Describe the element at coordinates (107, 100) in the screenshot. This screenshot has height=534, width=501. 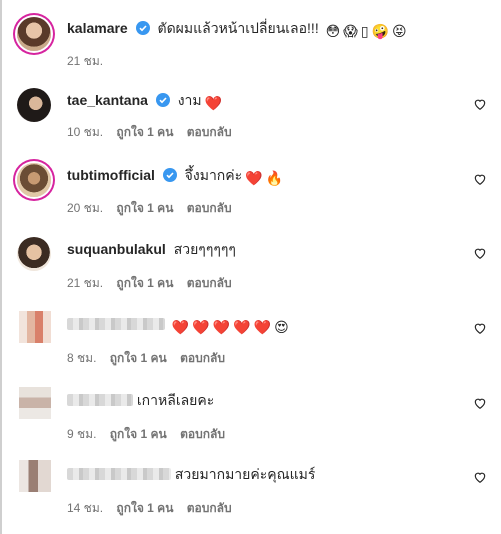
I see `comment-username: tae_kantana` at that location.